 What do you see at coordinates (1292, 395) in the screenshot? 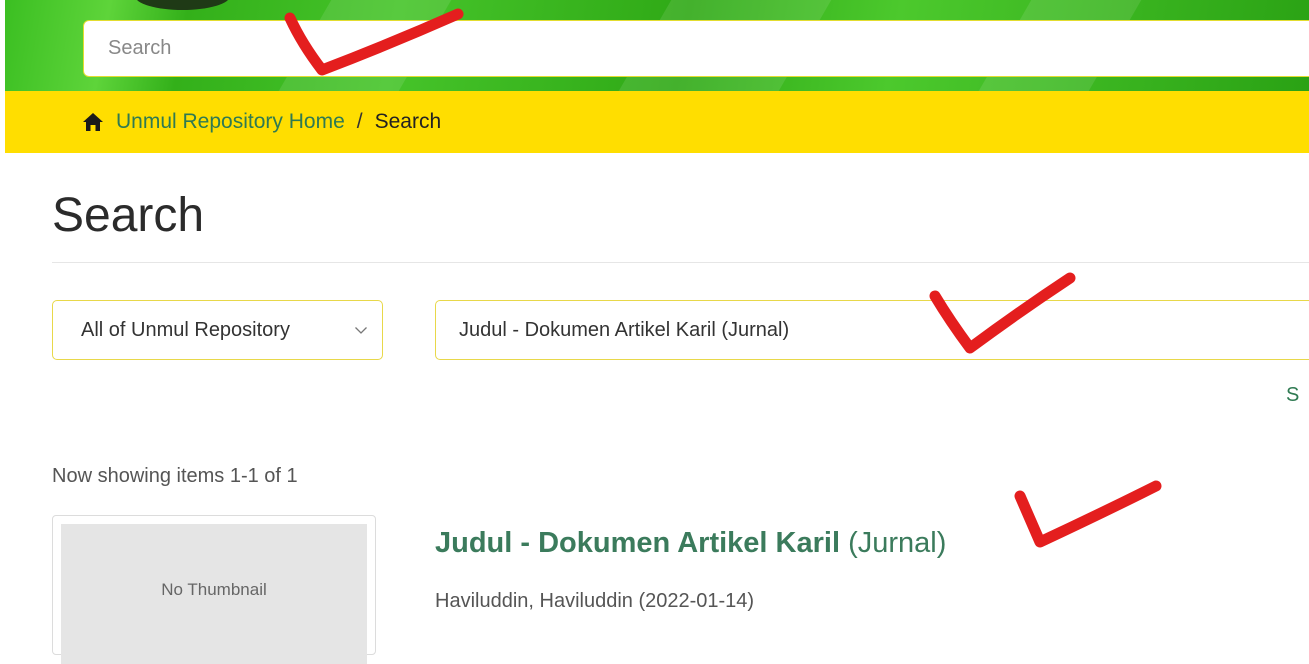
I see `search-options-link: S` at bounding box center [1292, 395].